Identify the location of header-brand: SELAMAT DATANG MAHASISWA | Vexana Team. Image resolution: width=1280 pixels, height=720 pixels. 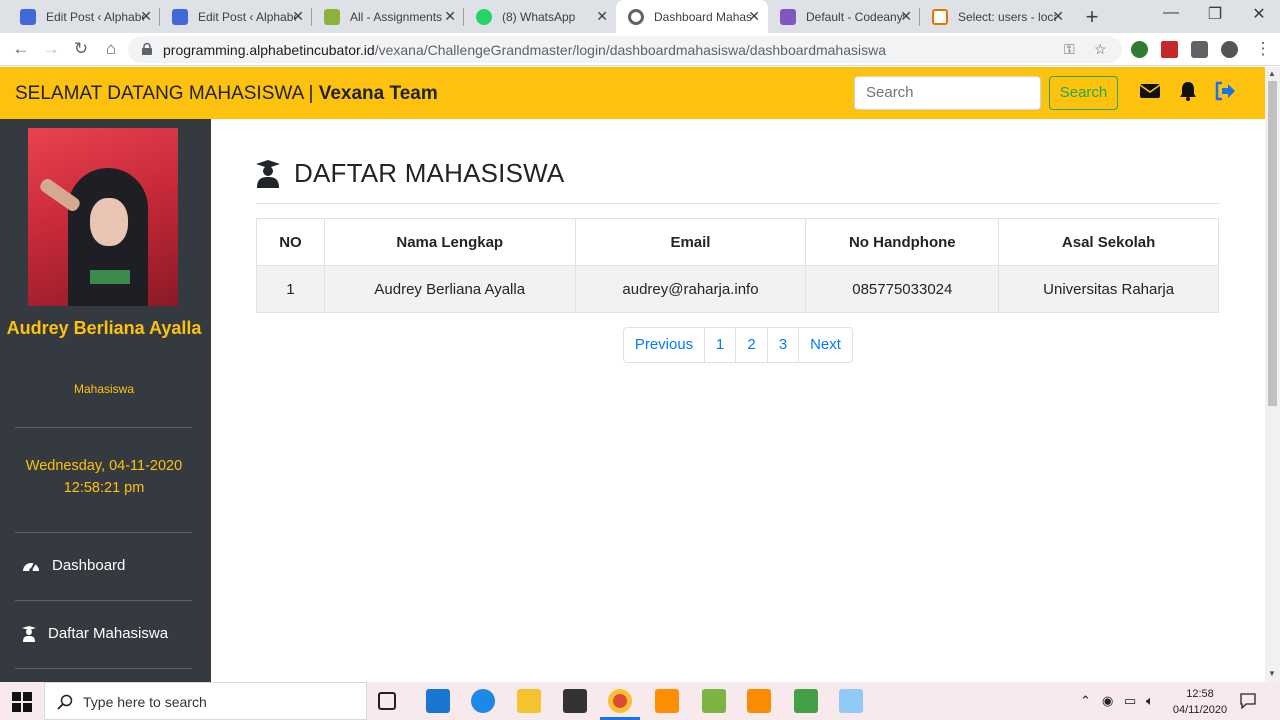
(226, 94).